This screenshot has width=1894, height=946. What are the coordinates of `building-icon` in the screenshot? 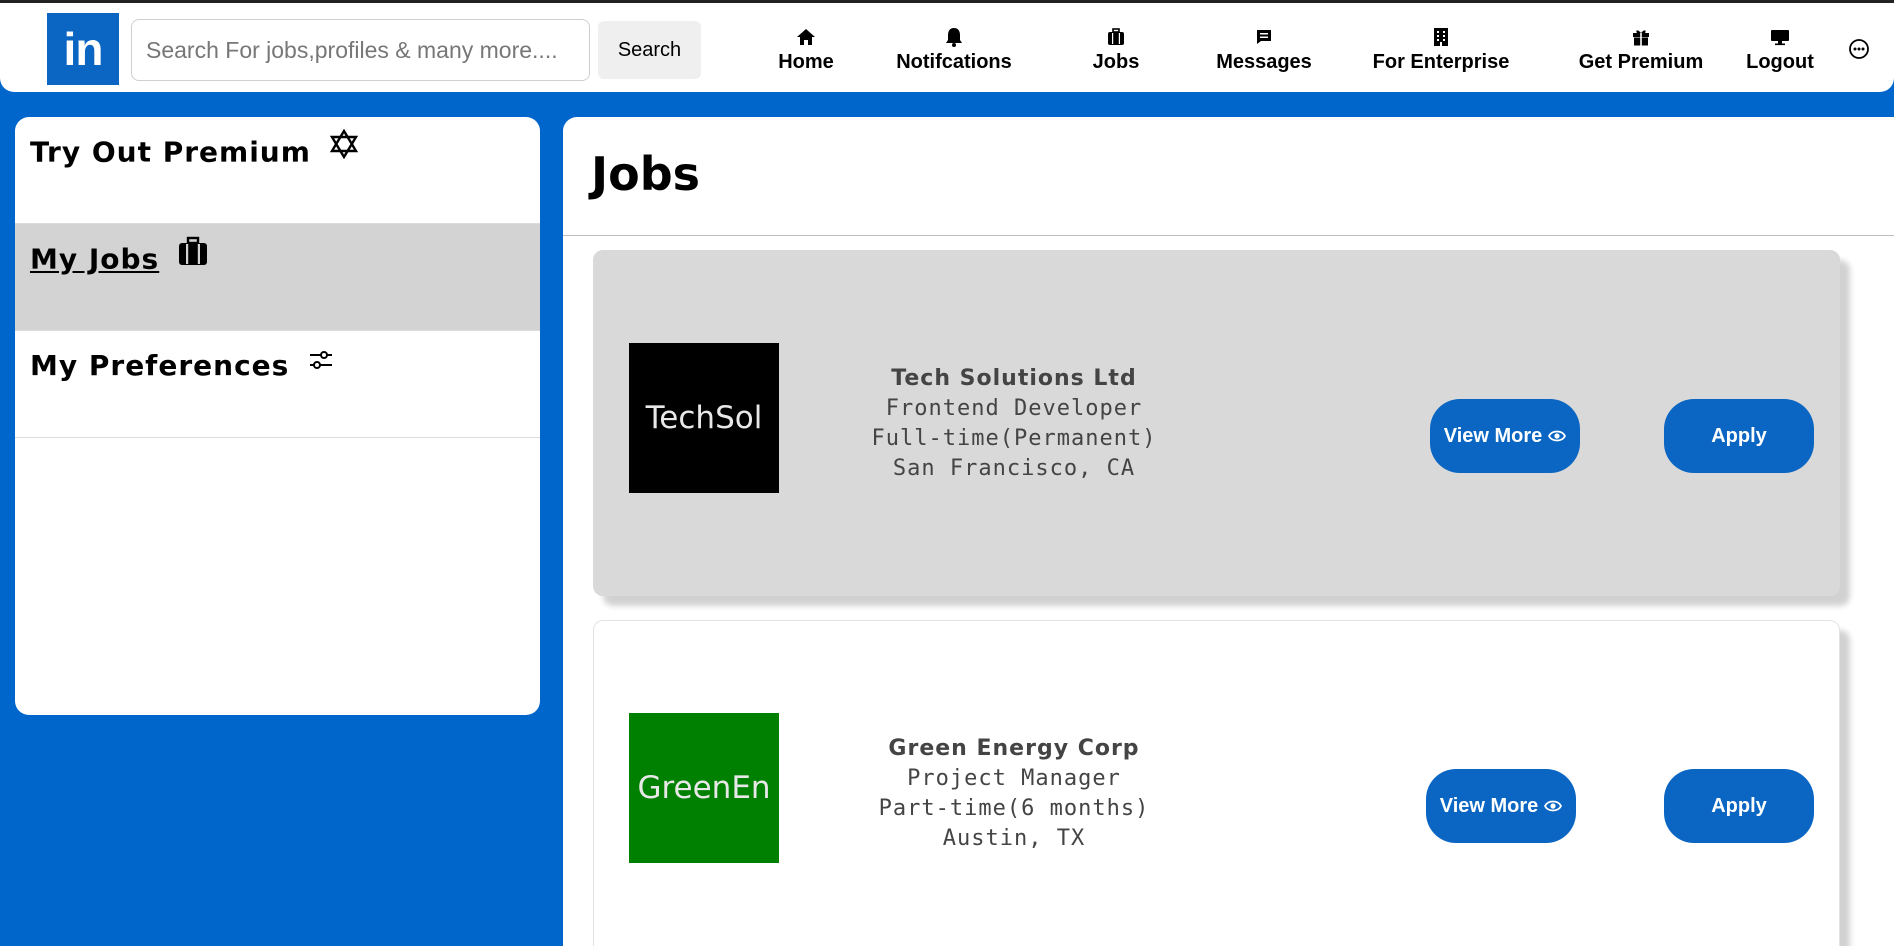 It's located at (1441, 37).